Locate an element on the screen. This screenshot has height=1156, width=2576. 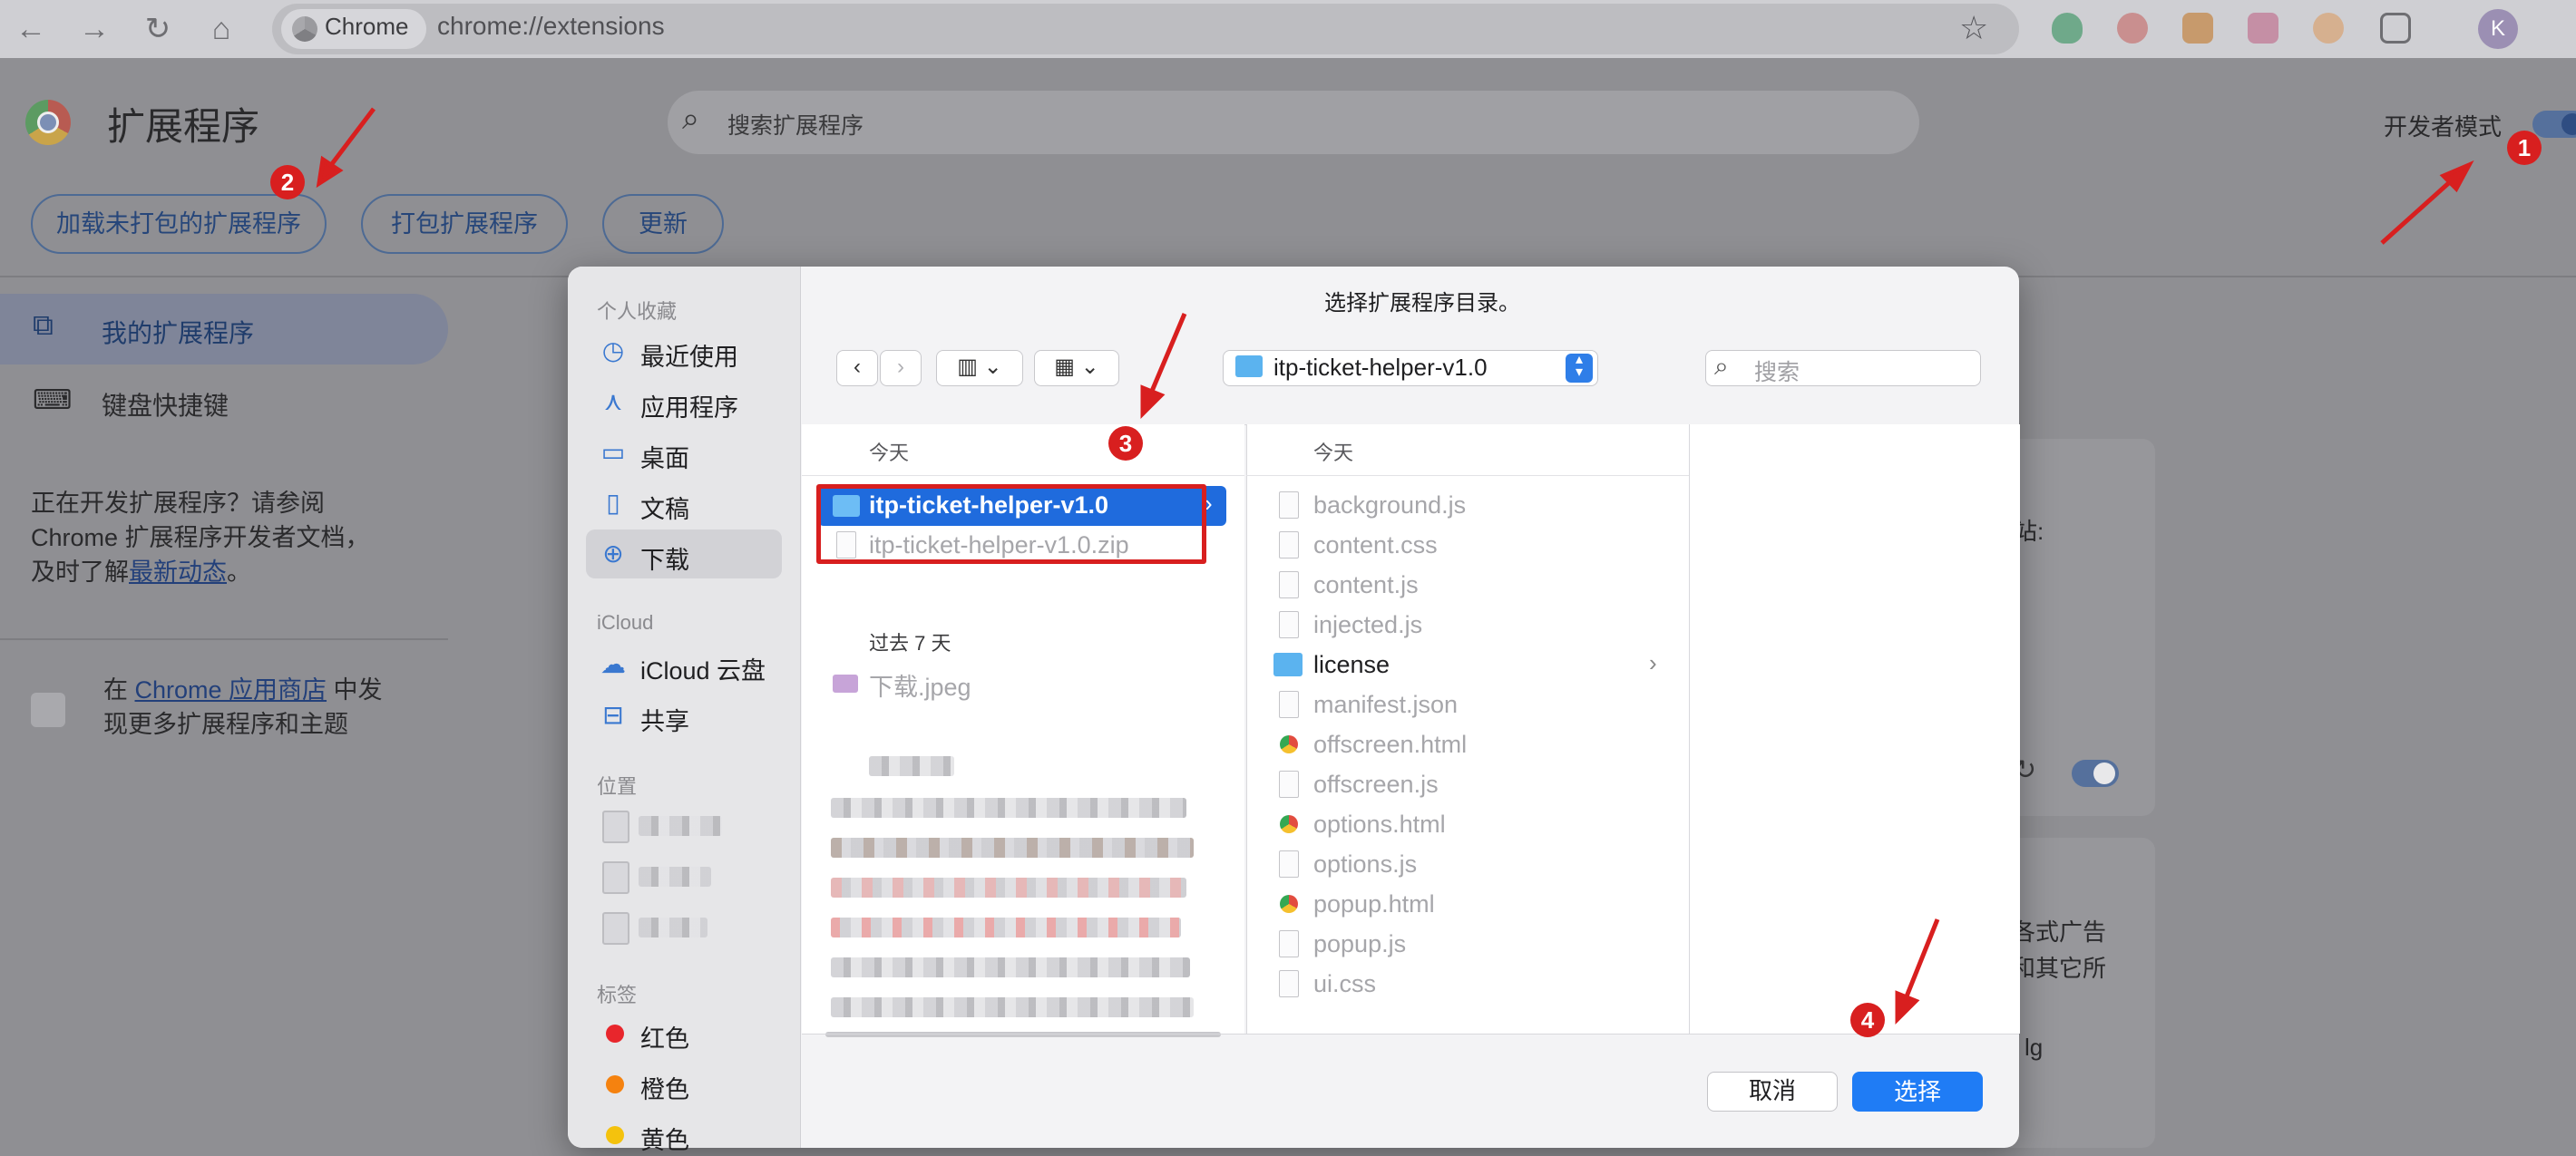
annotation-marker: 4 is located at coordinates (1867, 1020).